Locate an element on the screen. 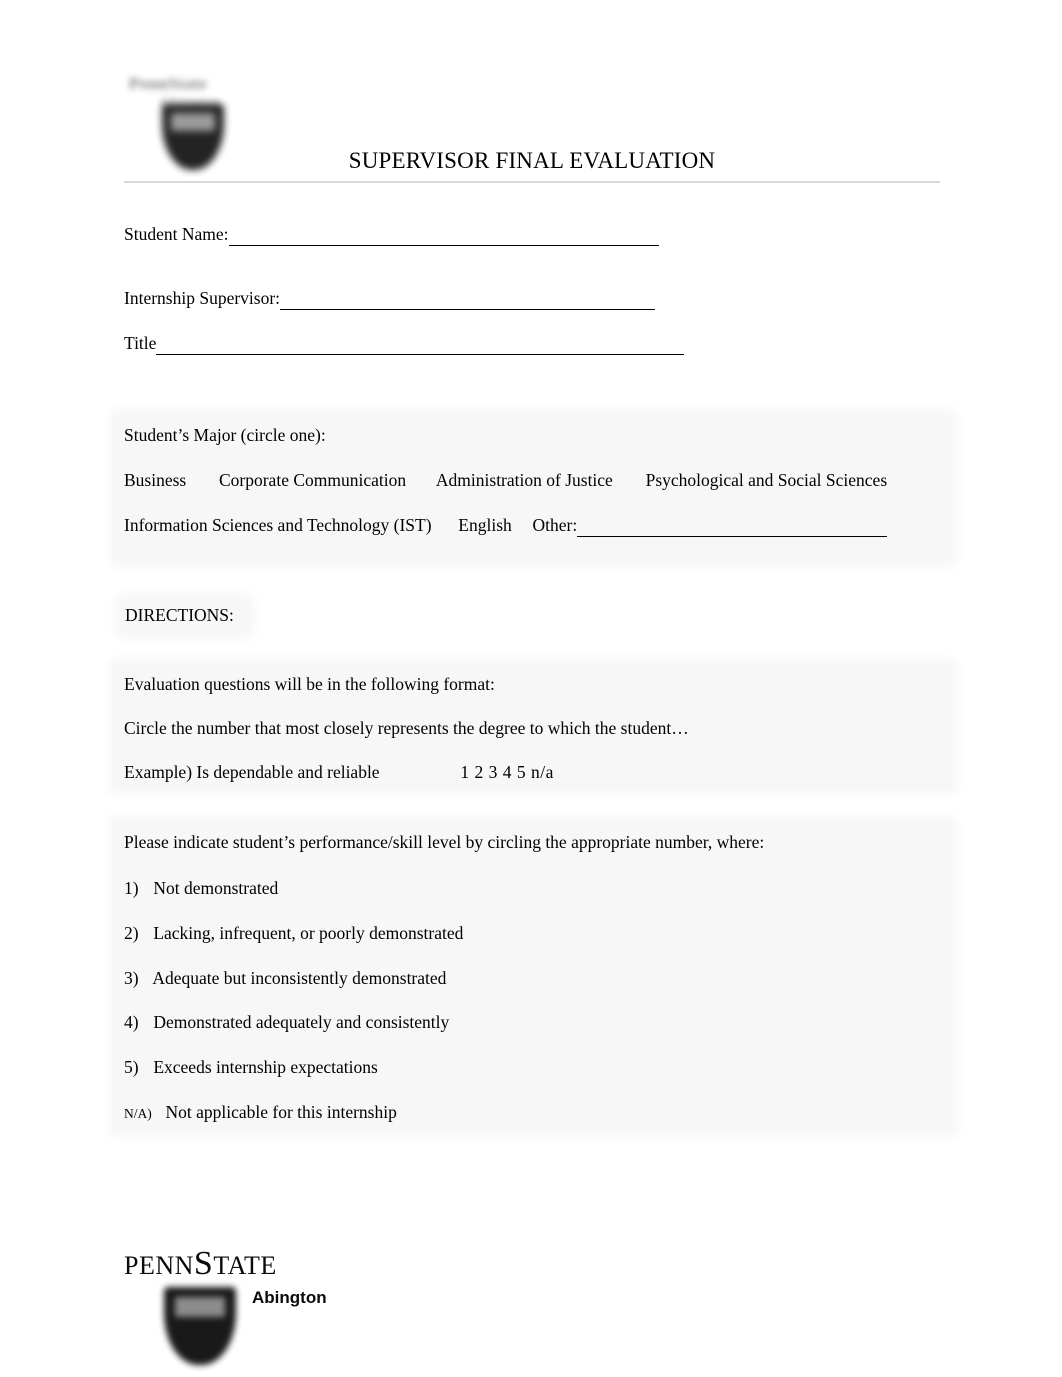  directions-label: DIRECTIONS: is located at coordinates (179, 615).